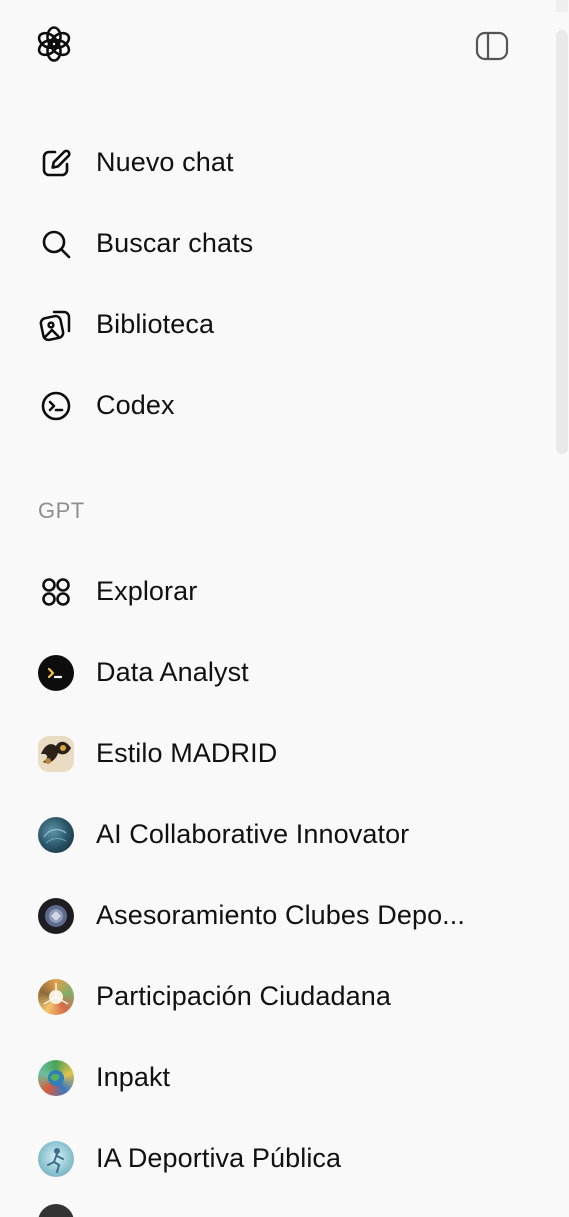  Describe the element at coordinates (56, 1210) in the screenshot. I see `next-gpt-avatar-partial` at that location.